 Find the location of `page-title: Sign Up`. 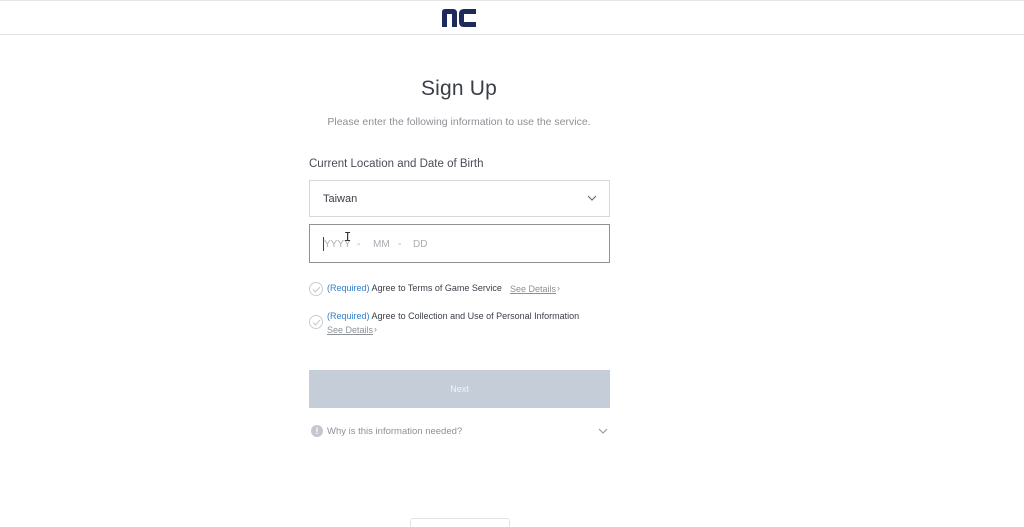

page-title: Sign Up is located at coordinates (459, 88).